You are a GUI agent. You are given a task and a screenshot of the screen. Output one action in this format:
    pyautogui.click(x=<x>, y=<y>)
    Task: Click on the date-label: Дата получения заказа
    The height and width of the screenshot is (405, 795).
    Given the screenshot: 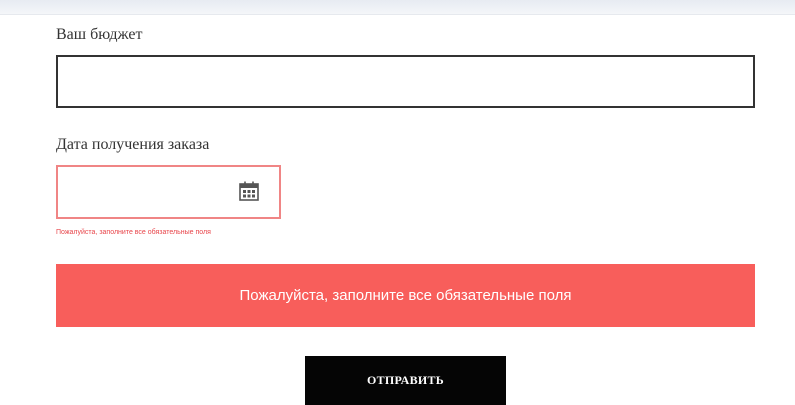 What is the action you would take?
    pyautogui.click(x=133, y=144)
    